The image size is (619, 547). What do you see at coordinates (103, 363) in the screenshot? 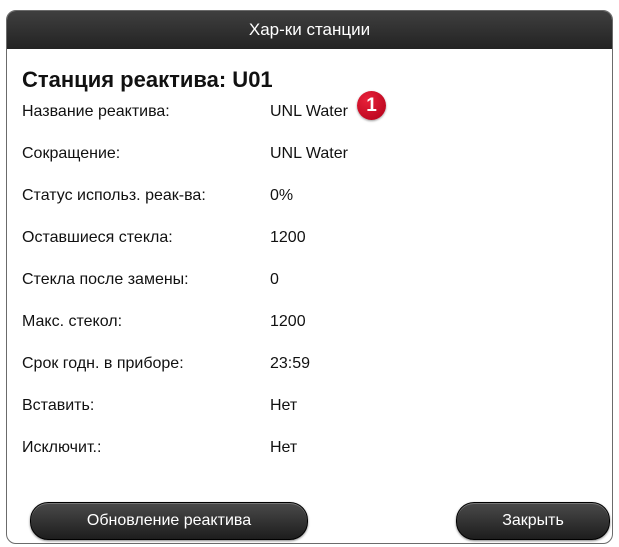
I see `property-label: Срок годн. в приборе:` at bounding box center [103, 363].